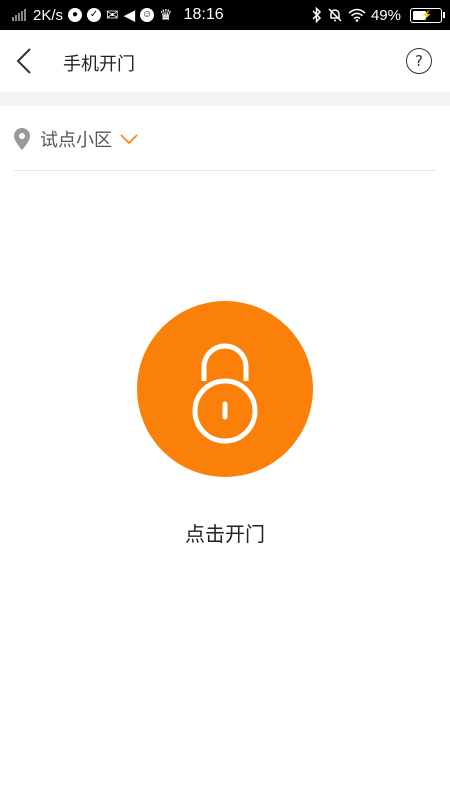 This screenshot has width=450, height=800. What do you see at coordinates (94, 15) in the screenshot?
I see `check-notification-icon: ✓` at bounding box center [94, 15].